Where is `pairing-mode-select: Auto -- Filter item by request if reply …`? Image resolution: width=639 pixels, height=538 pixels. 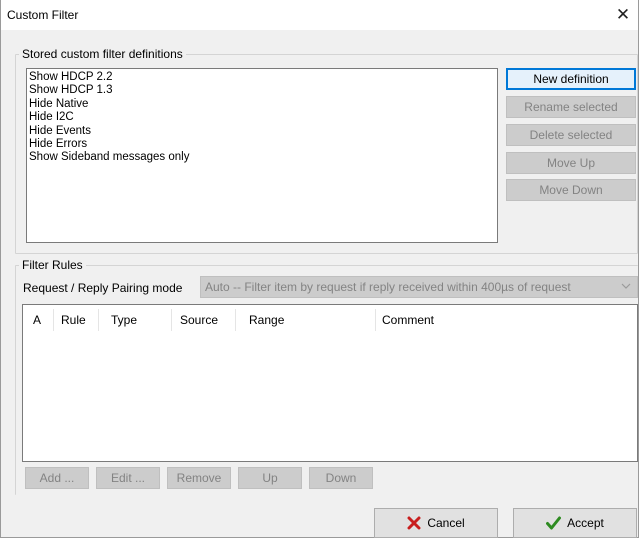
pairing-mode-select: Auto -- Filter item by request if reply … is located at coordinates (419, 287).